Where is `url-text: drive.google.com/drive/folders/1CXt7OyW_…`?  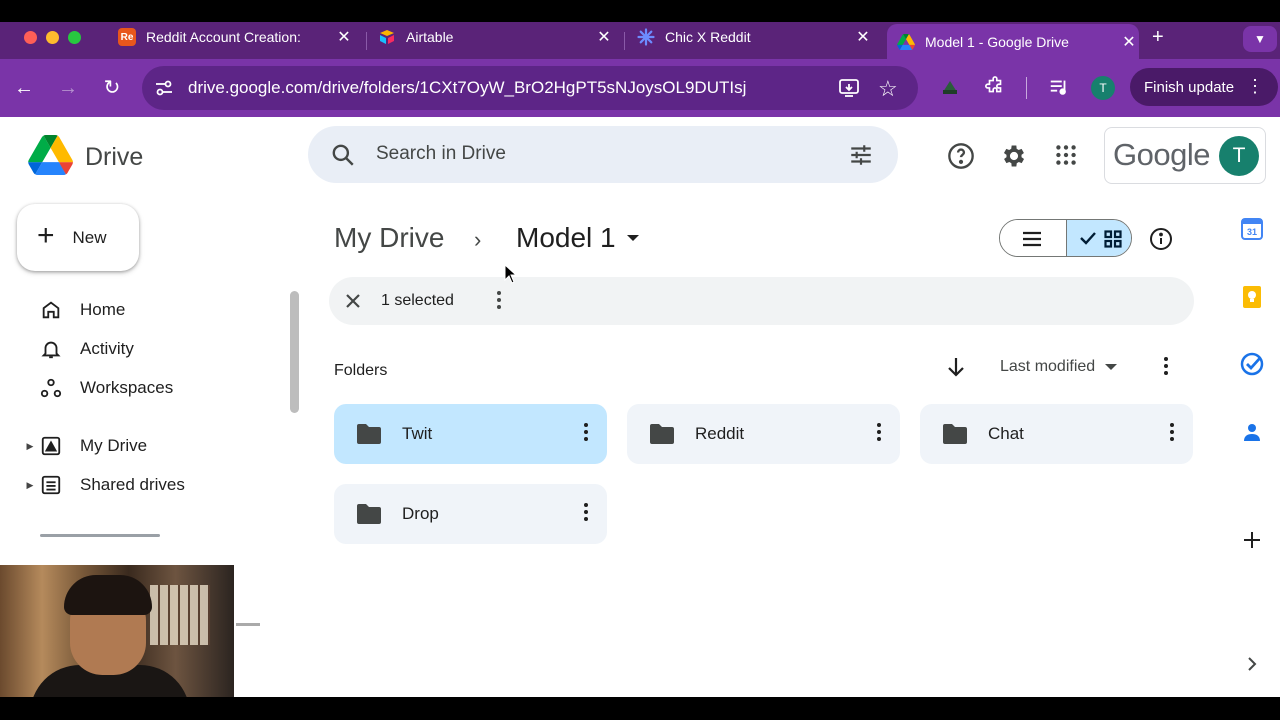
url-text: drive.google.com/drive/folders/1CXt7OyW_… is located at coordinates (467, 87).